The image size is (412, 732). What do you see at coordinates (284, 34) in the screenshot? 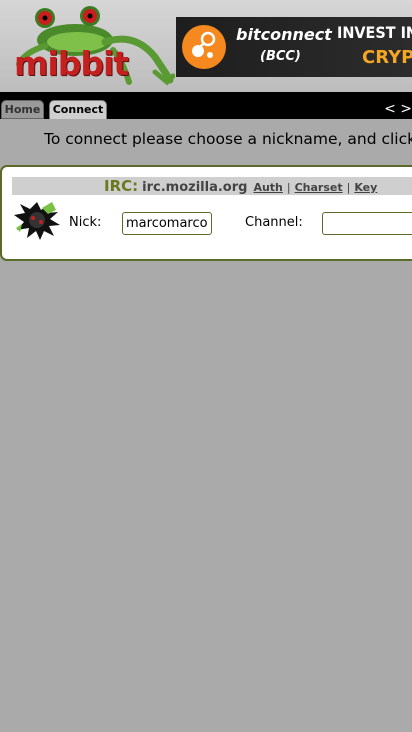
I see `ad-brand: bitconnect` at bounding box center [284, 34].